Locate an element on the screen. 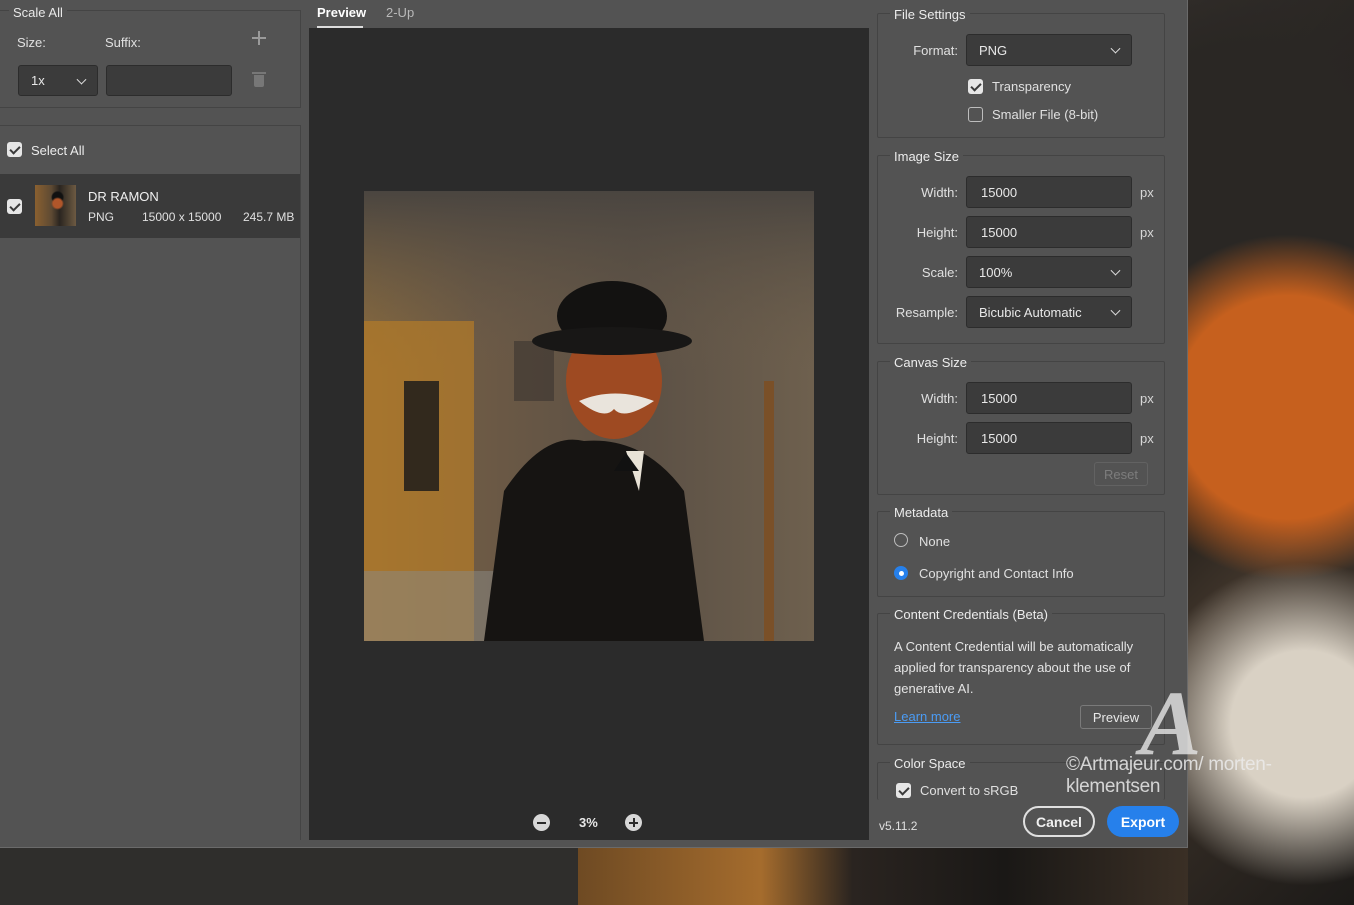  resample-select-value: Bicubic Automatic is located at coordinates (1030, 312).